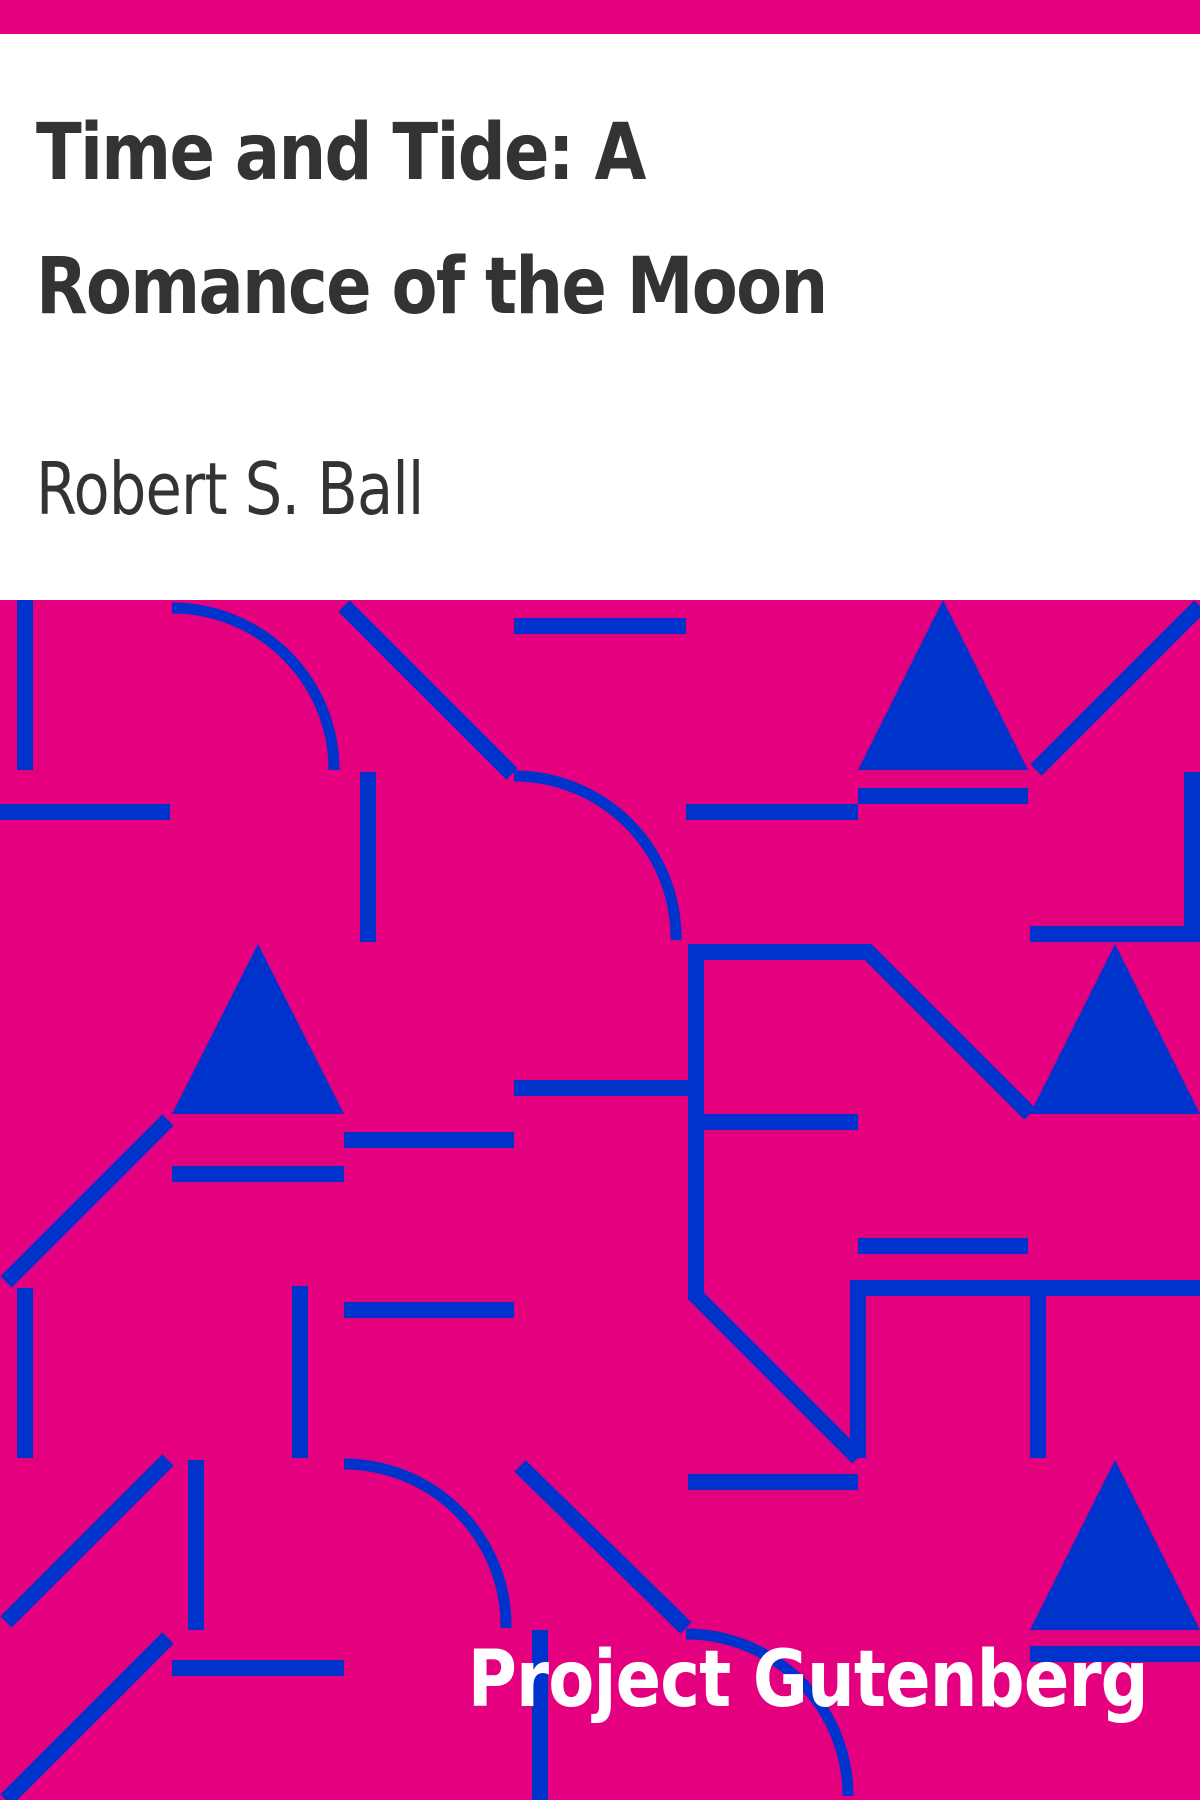  What do you see at coordinates (600, 17) in the screenshot?
I see `top-color-band` at bounding box center [600, 17].